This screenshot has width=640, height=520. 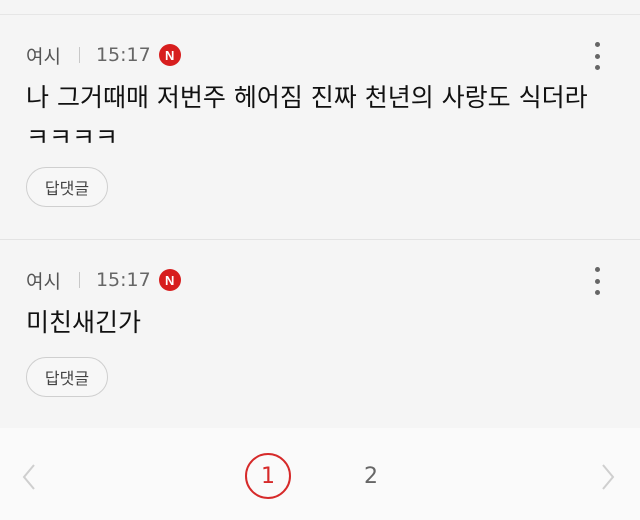 I want to click on chevron-right-icon, so click(x=608, y=477).